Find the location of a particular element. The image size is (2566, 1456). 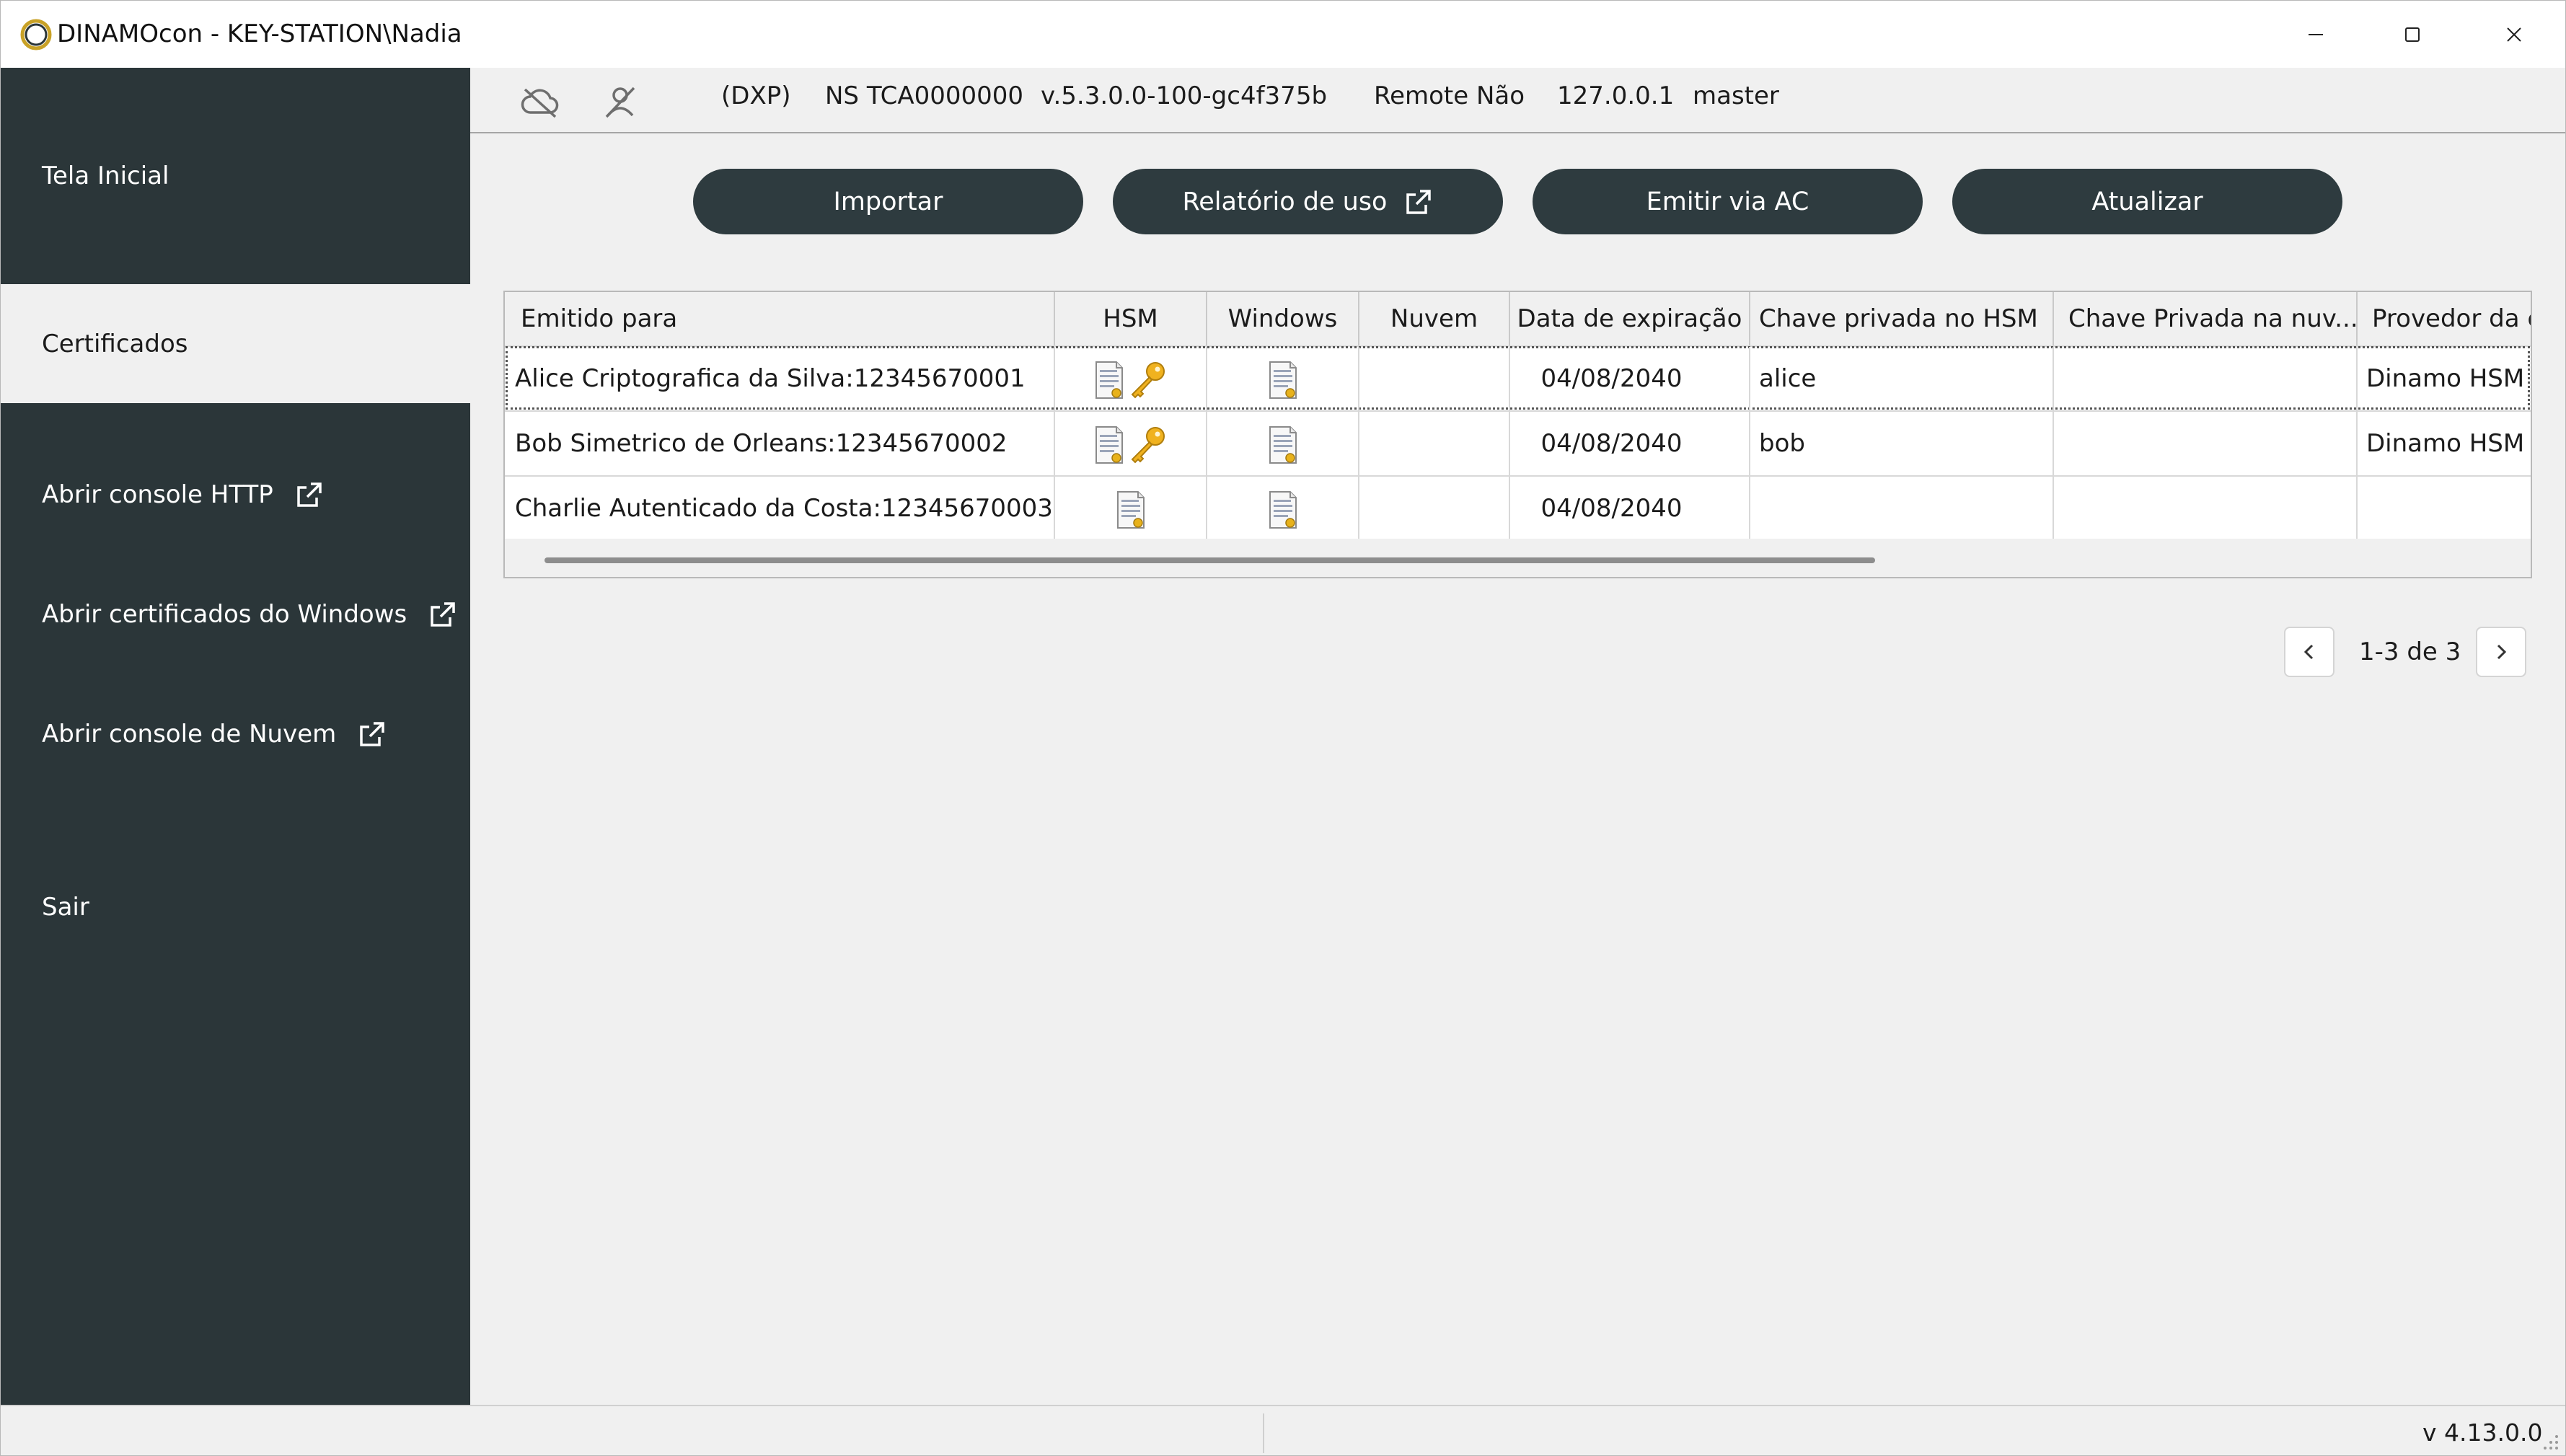

close-button is located at coordinates (2514, 34).